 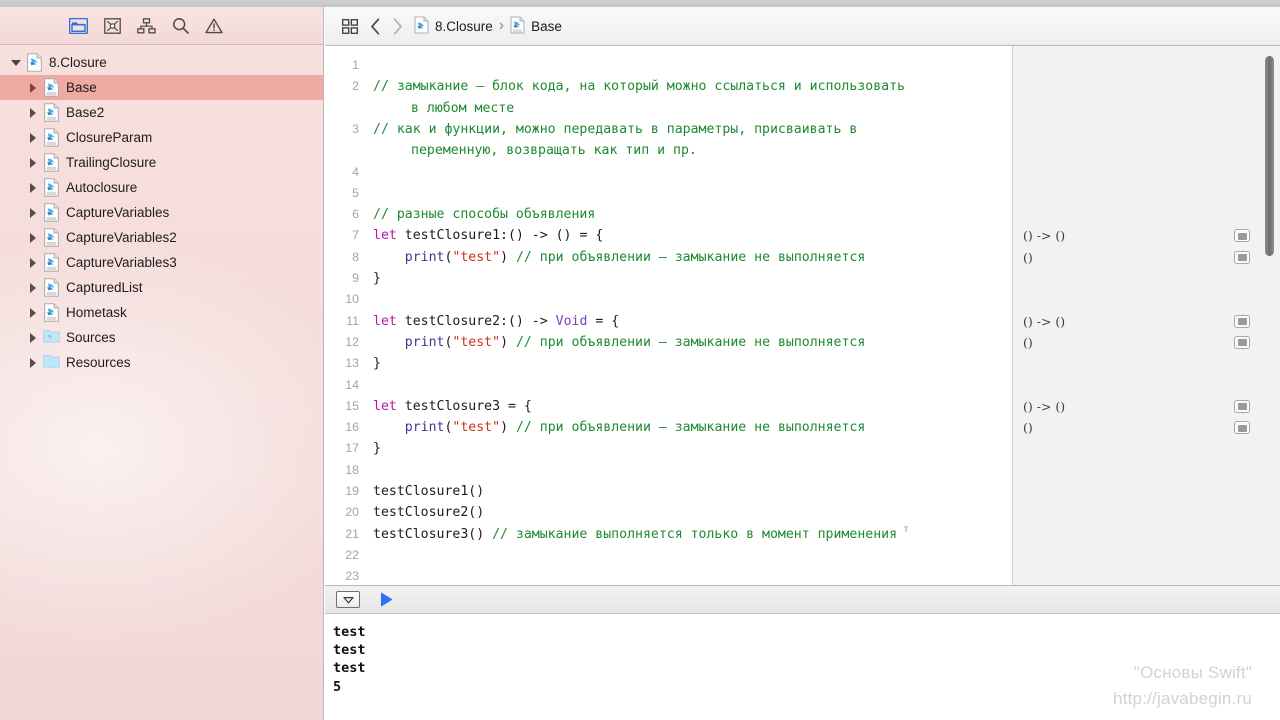 I want to click on vertical-scrollbar, so click(x=1269, y=156).